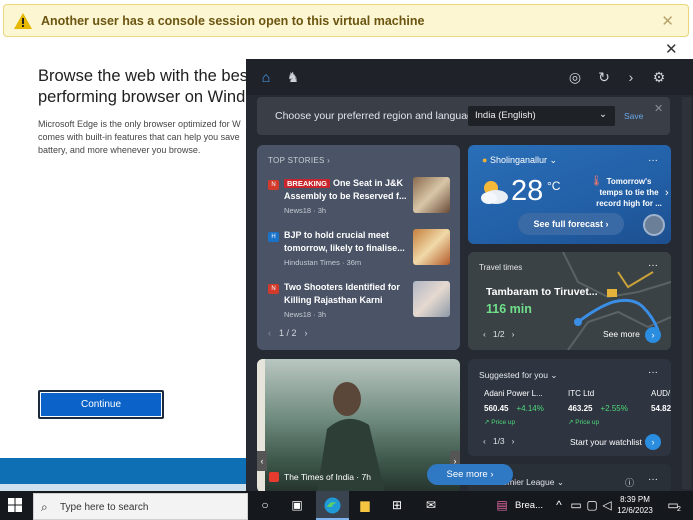 The width and height of the screenshot is (693, 520). I want to click on horizontal-scrollbar, so click(123, 487).